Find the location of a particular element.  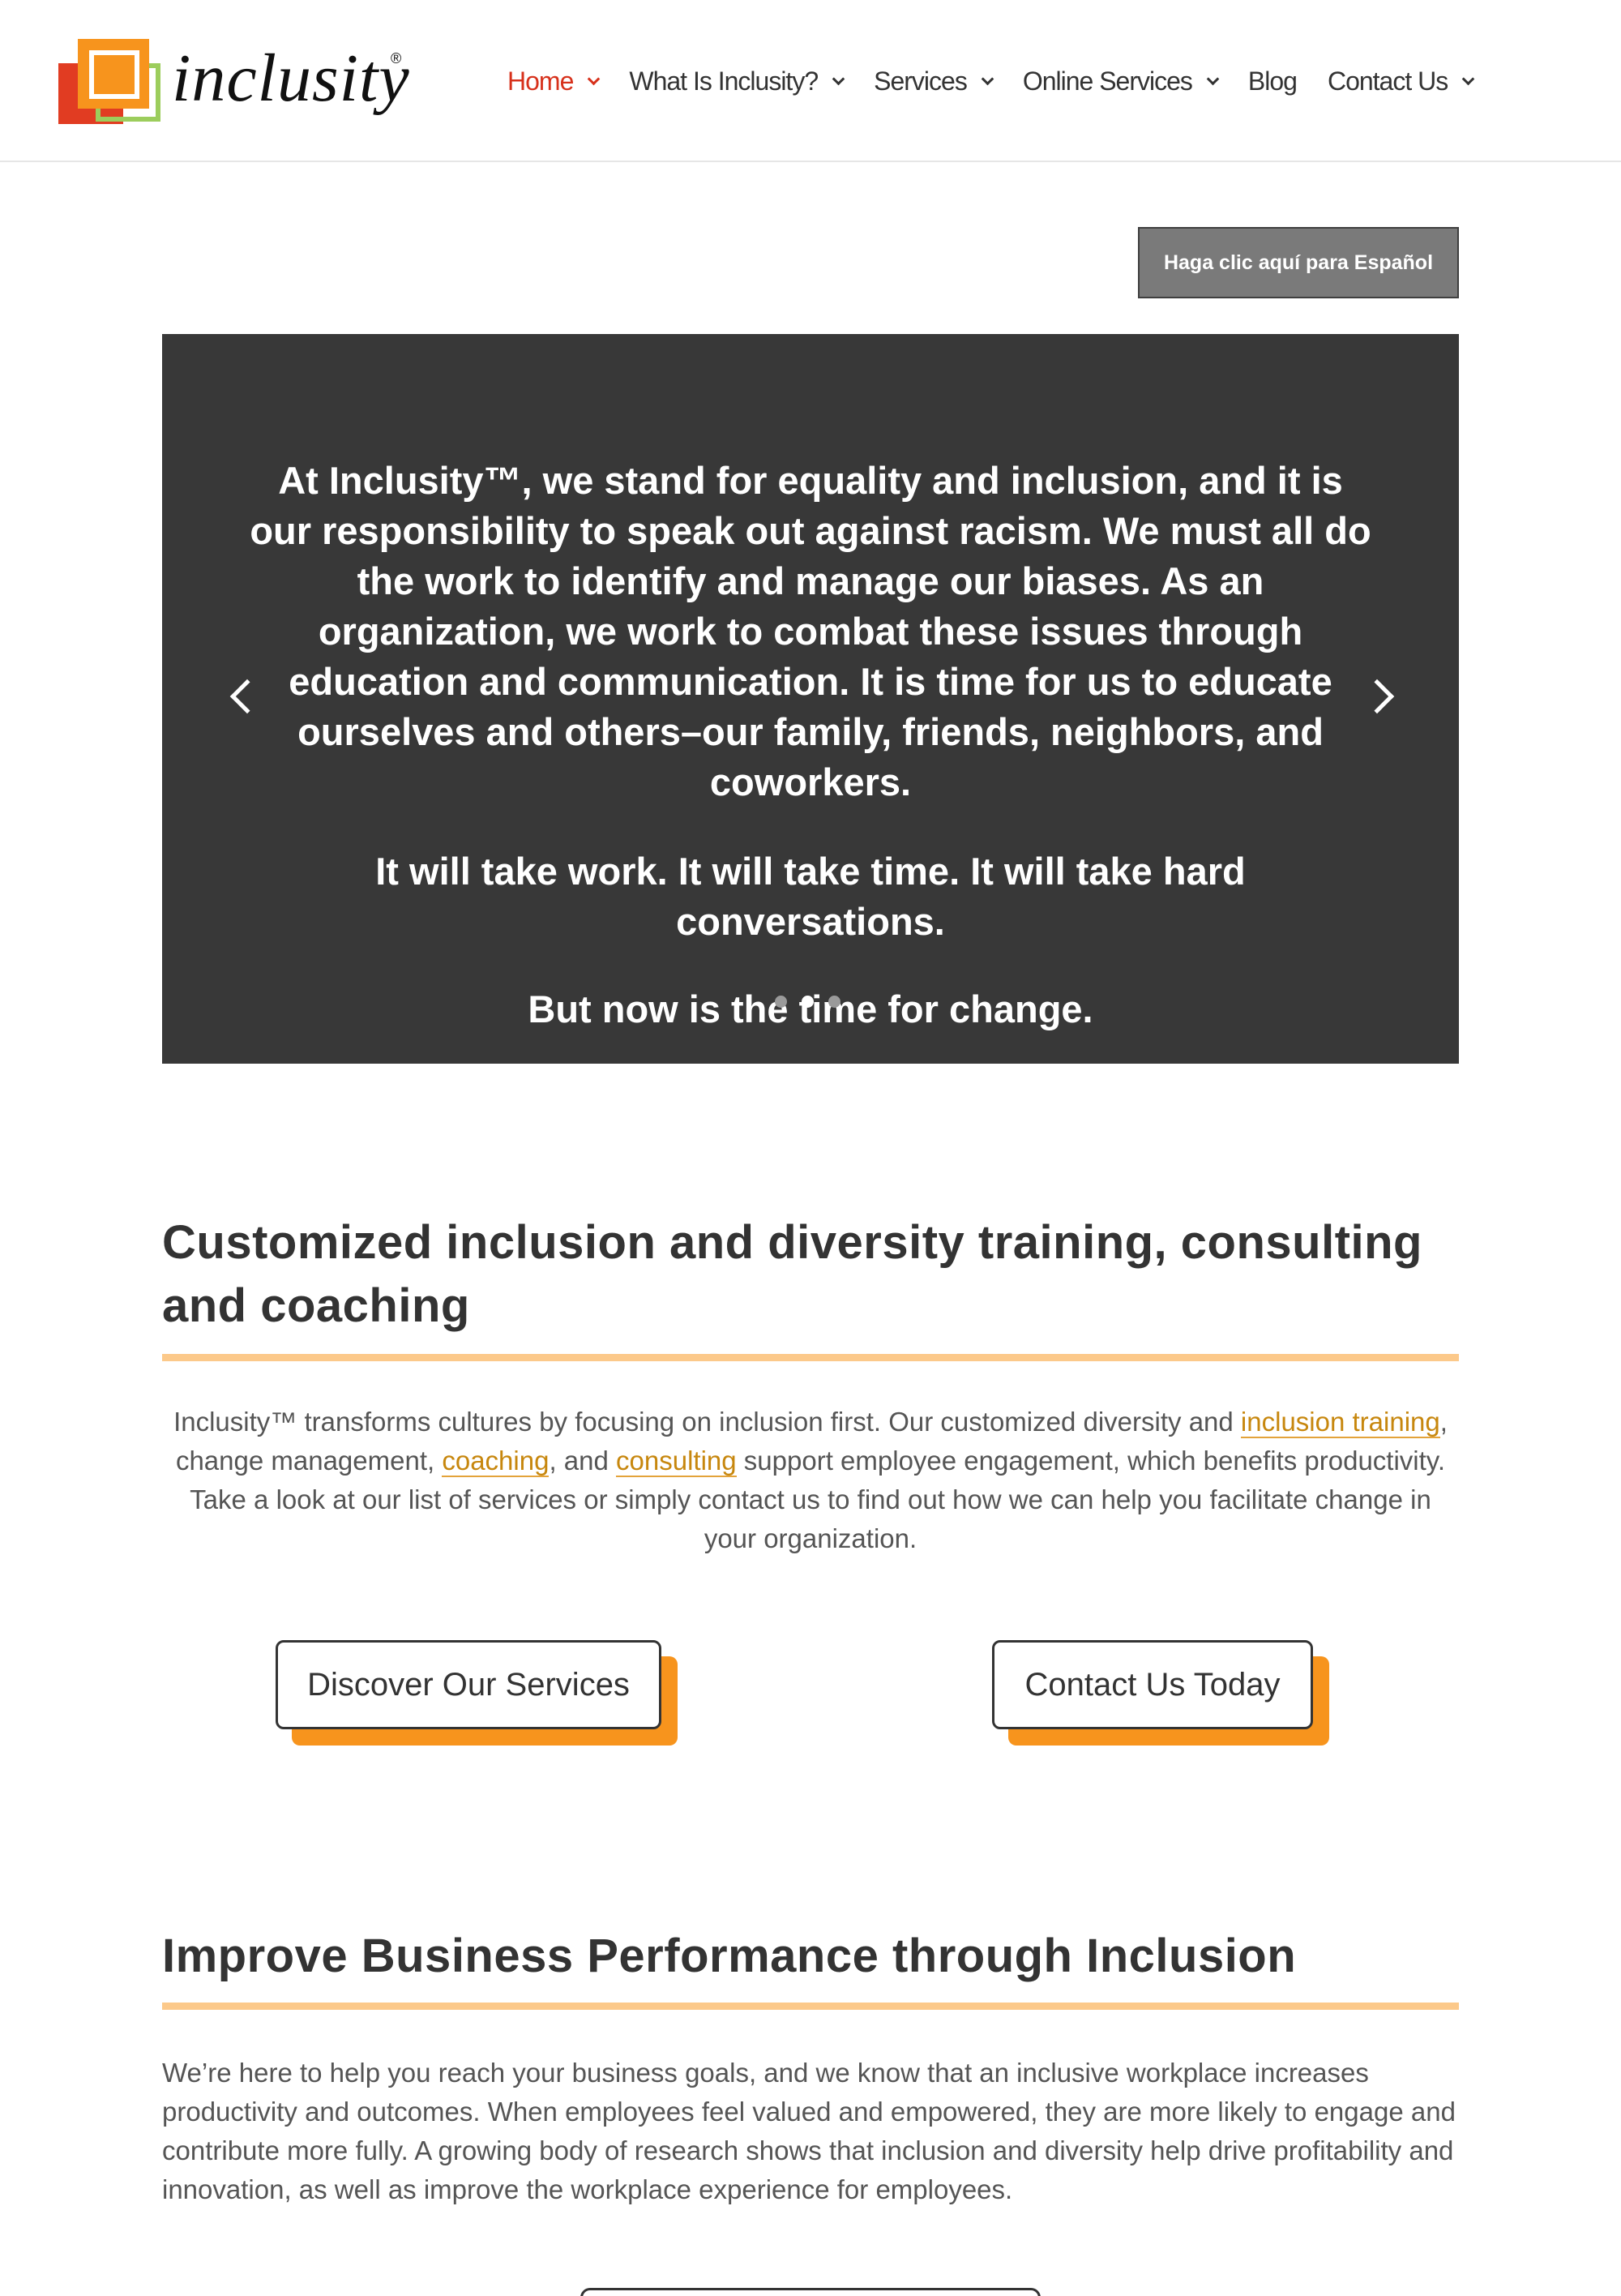

coaching-link: coaching is located at coordinates (496, 1462).